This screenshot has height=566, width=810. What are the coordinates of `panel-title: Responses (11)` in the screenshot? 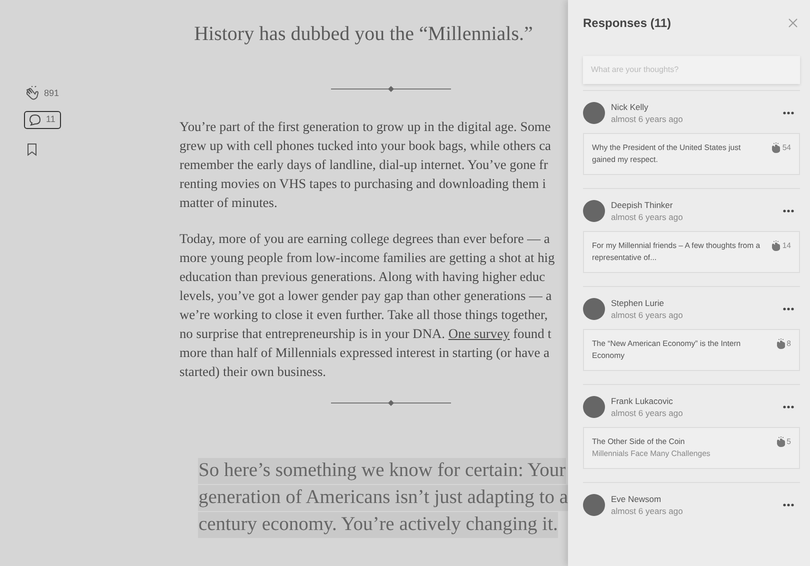 It's located at (627, 23).